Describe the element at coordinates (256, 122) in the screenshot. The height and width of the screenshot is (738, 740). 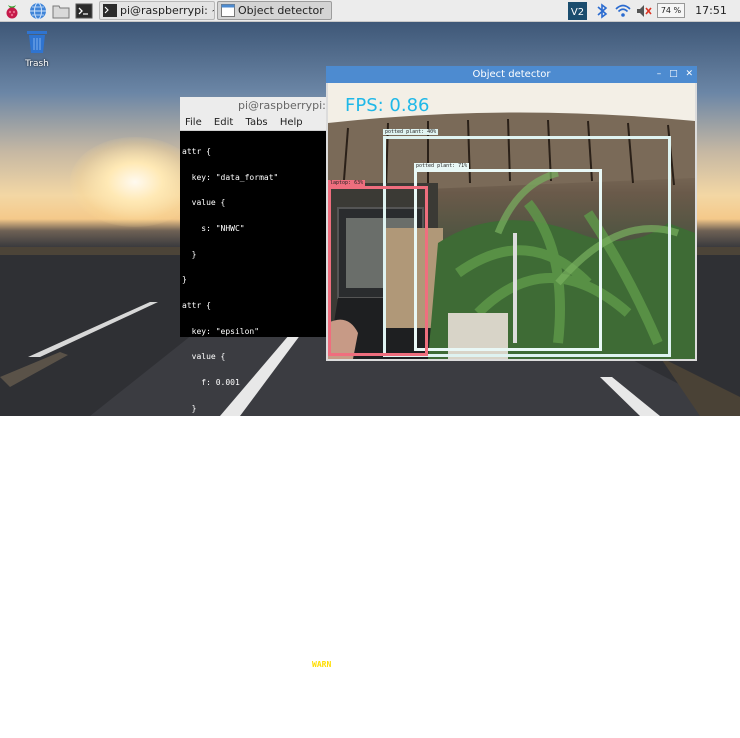
I see `menu-tabs: Tabs` at that location.